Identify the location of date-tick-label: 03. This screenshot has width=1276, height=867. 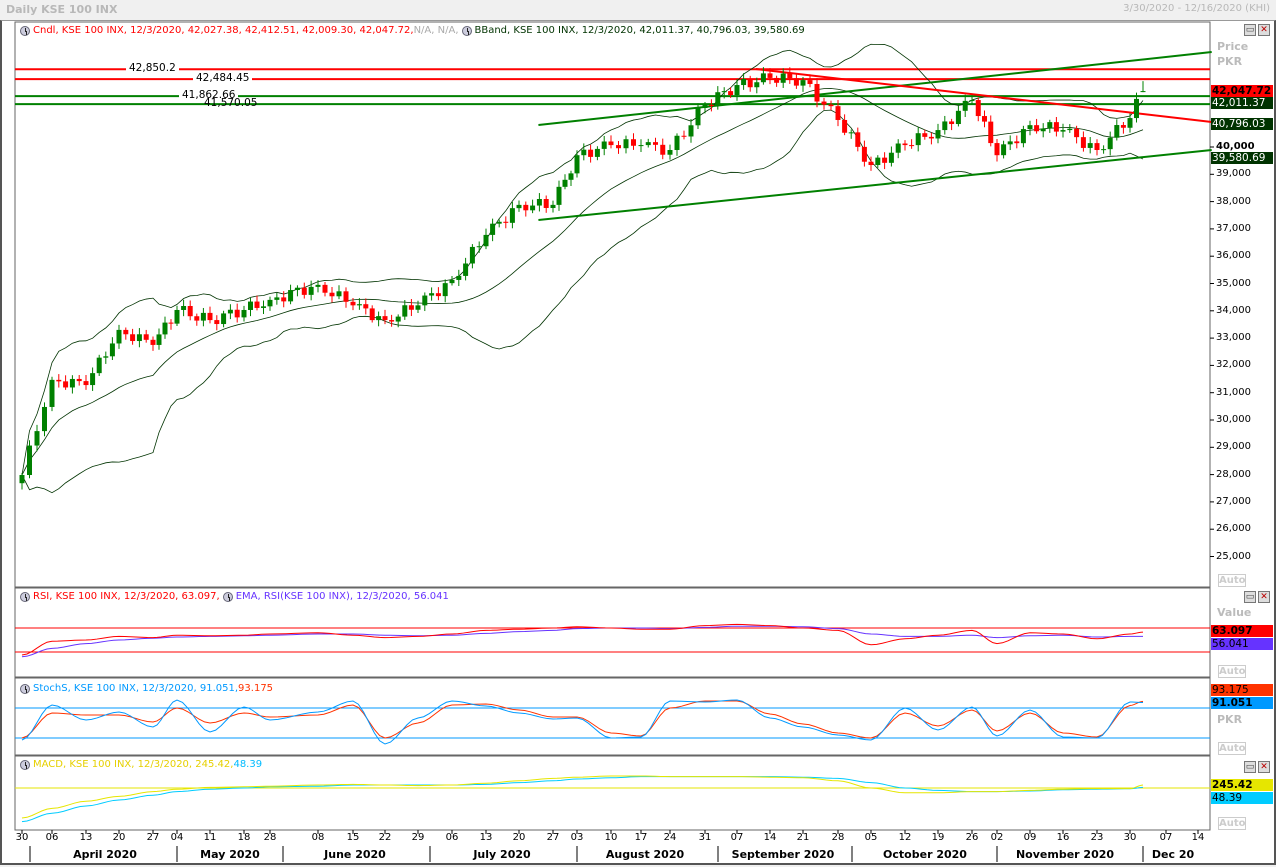
(577, 837).